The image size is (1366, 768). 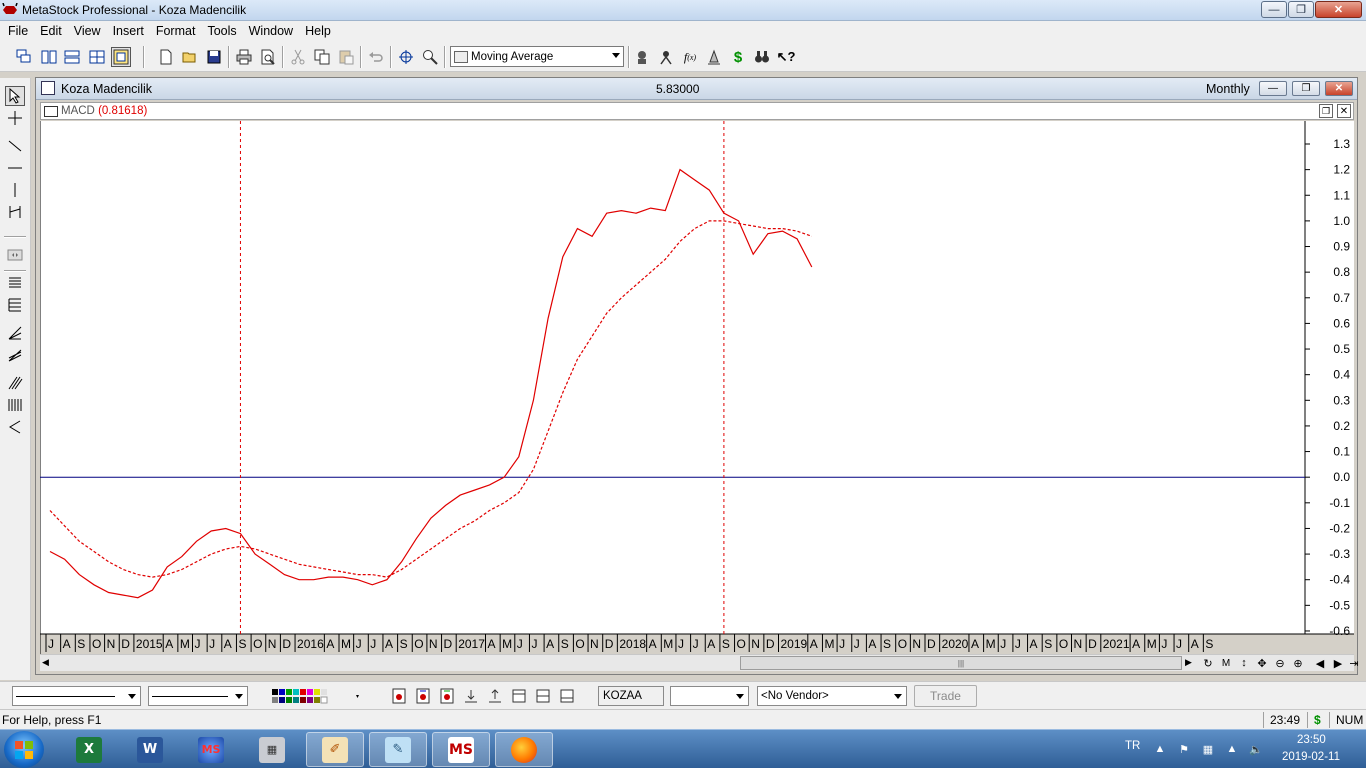 I want to click on flag-icon: ⚑, so click(x=1184, y=749).